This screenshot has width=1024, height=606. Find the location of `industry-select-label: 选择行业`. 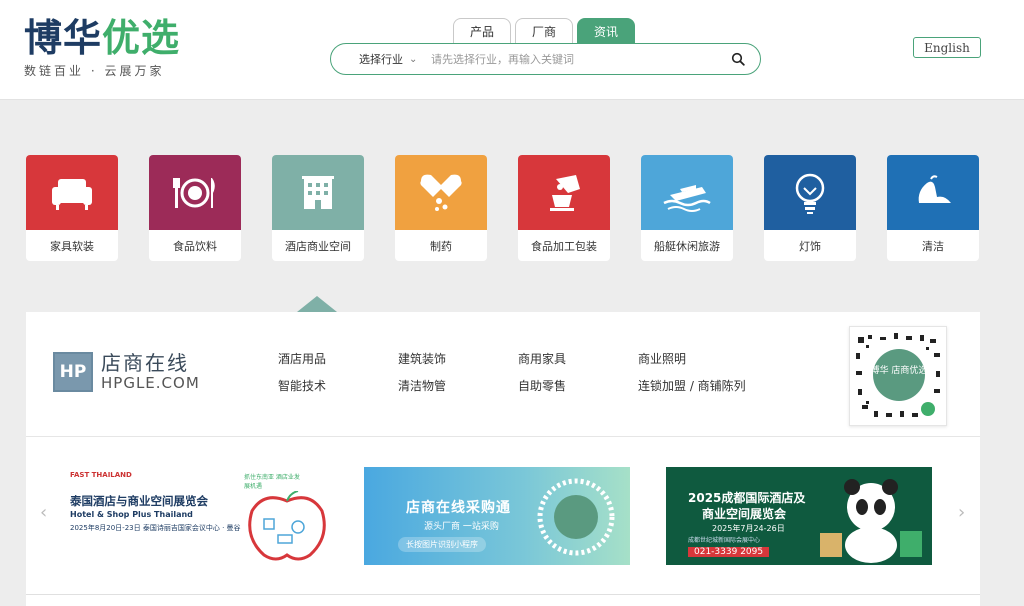

industry-select-label: 选择行业 is located at coordinates (381, 59).